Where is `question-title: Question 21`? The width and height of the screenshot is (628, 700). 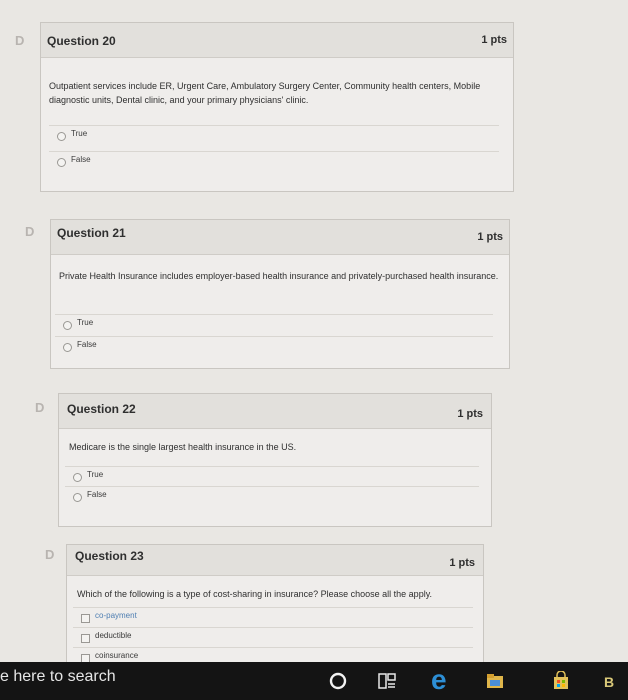 question-title: Question 21 is located at coordinates (91, 233).